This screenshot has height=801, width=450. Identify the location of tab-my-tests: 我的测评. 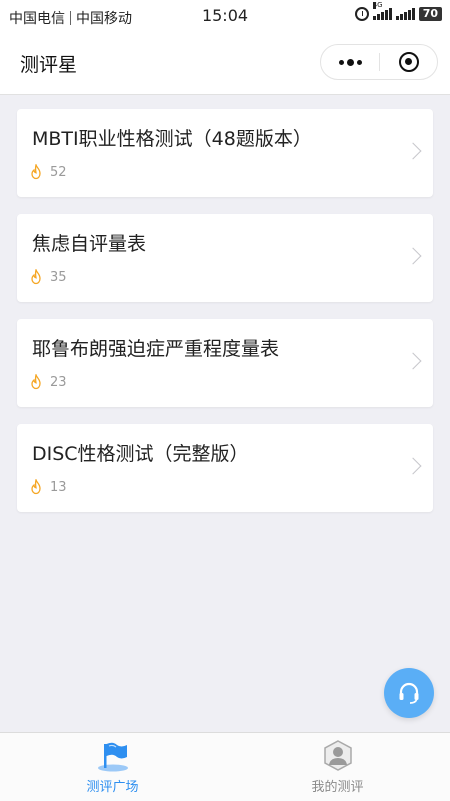
(337, 767).